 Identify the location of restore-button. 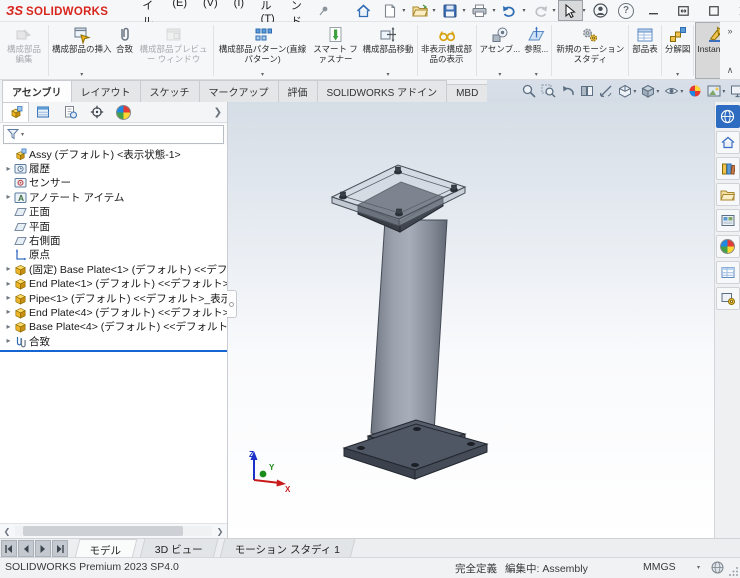
(684, 10).